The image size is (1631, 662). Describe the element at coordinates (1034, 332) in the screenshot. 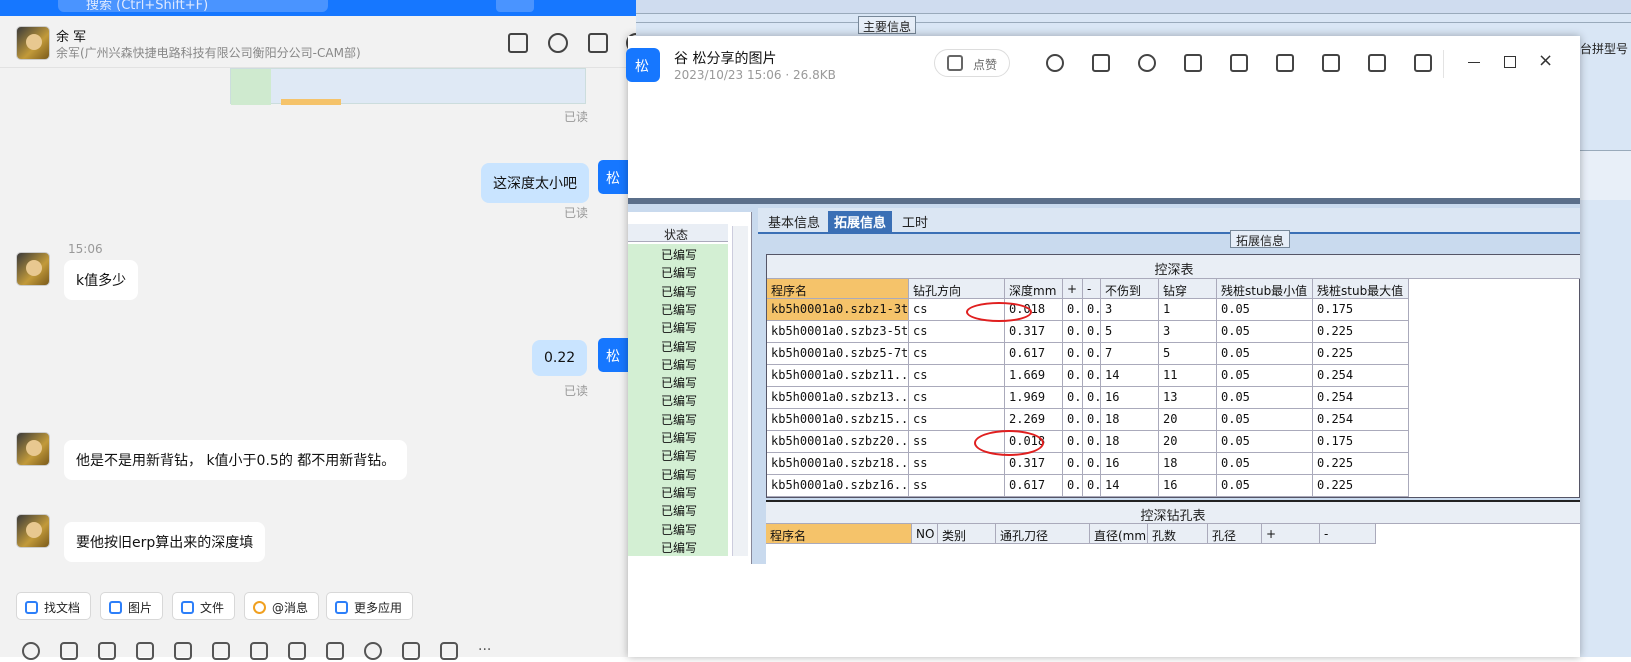

I see `table-cell: 0.317` at that location.